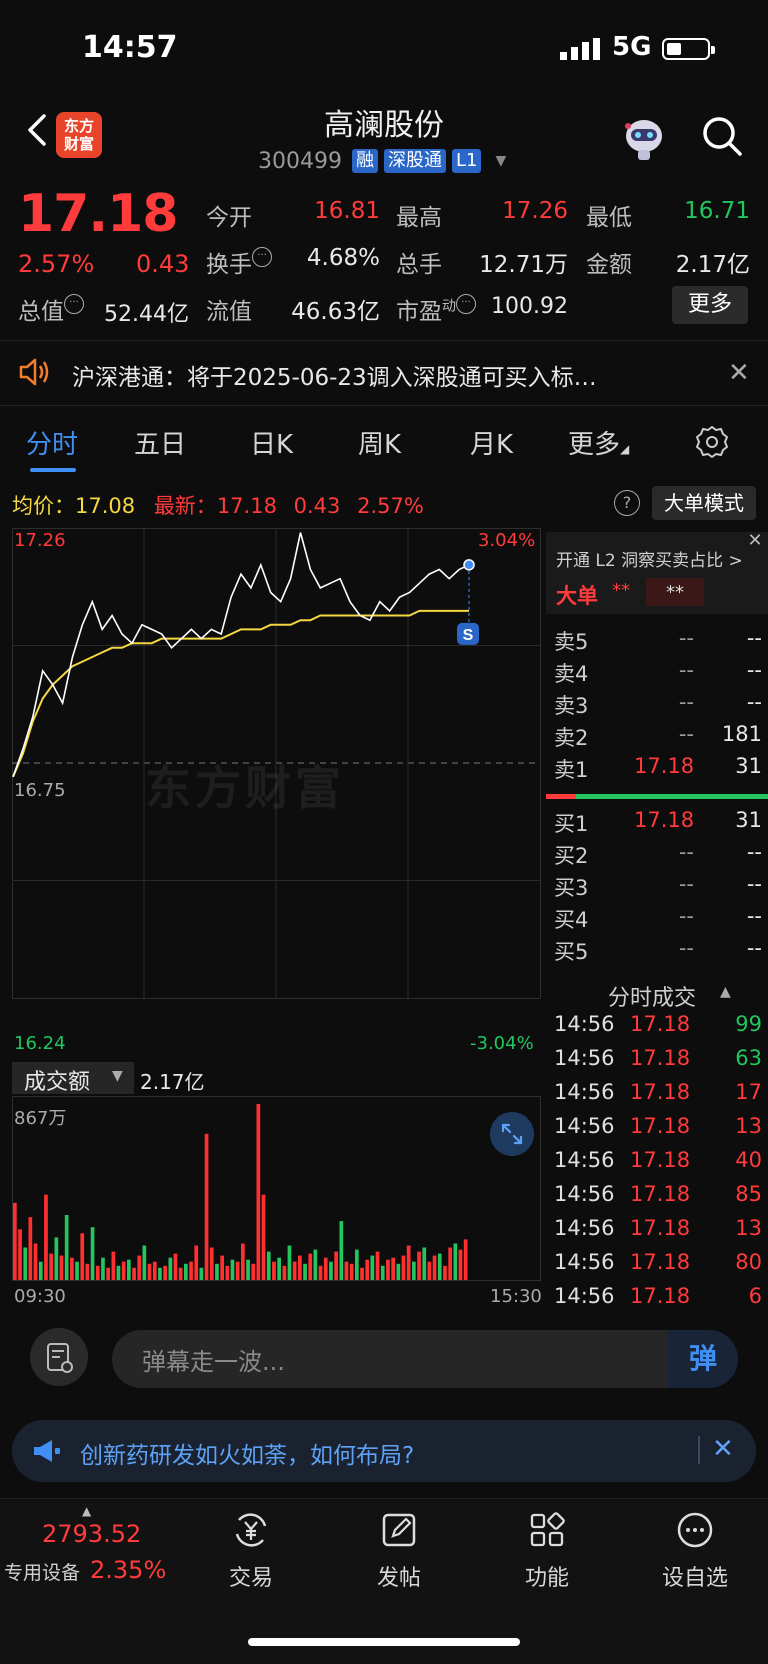 This screenshot has height=1664, width=768. What do you see at coordinates (247, 1453) in the screenshot?
I see `promo-text: 创新药研发如火如荼，如何布局?` at bounding box center [247, 1453].